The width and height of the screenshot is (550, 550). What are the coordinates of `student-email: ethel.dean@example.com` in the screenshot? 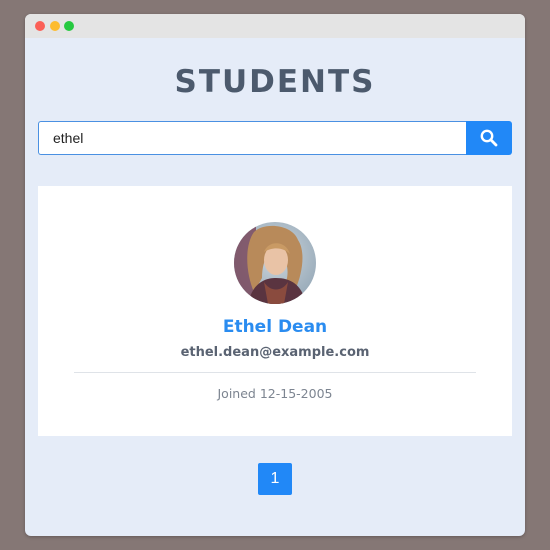 It's located at (275, 352).